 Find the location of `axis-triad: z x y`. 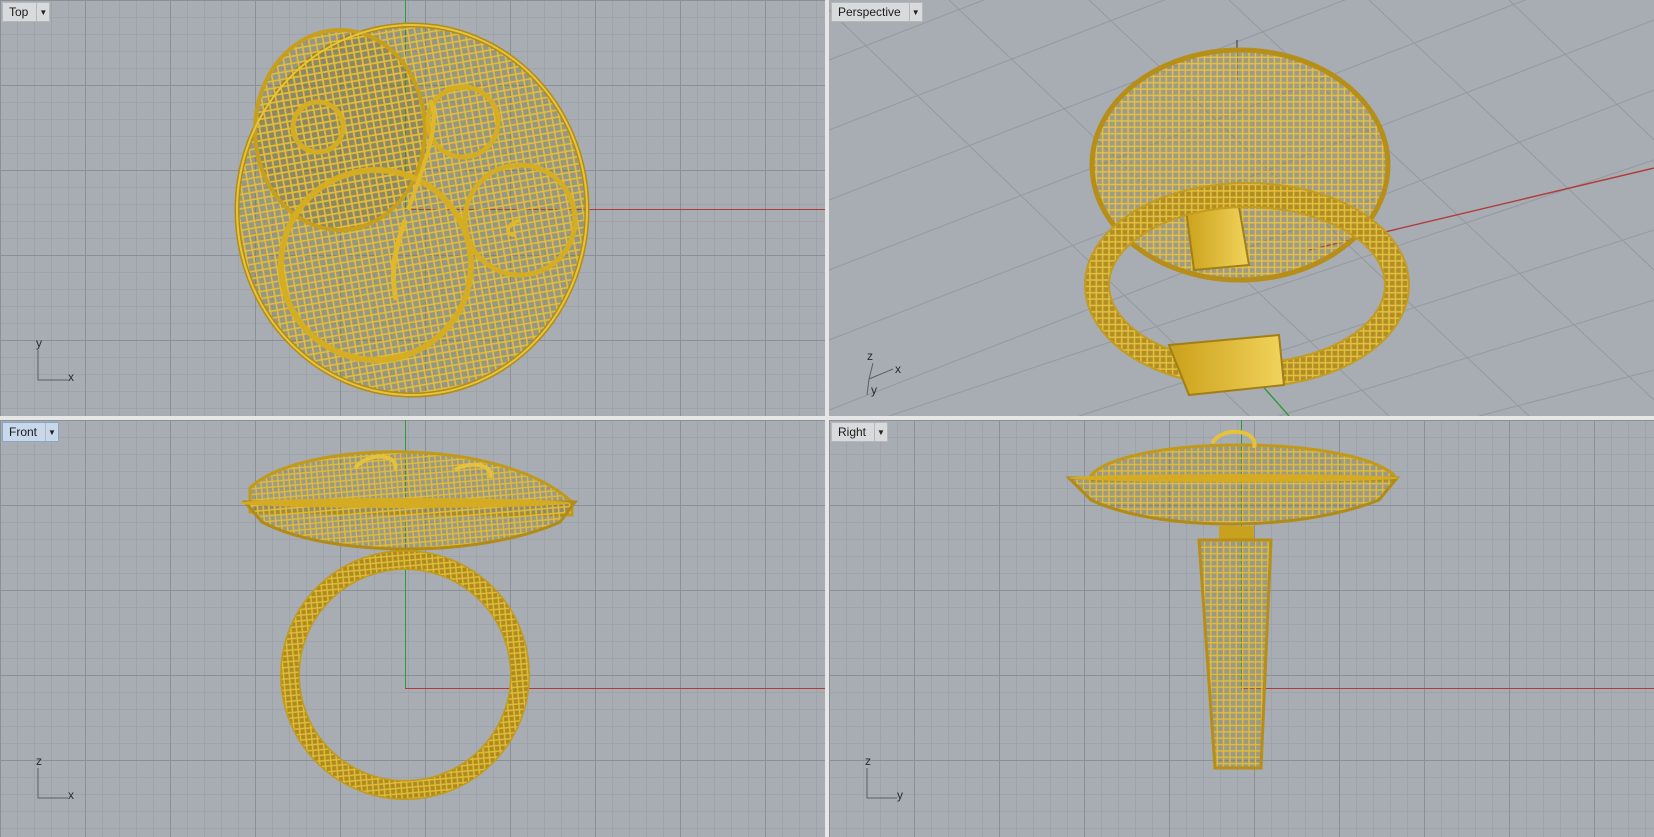

axis-triad: z x y is located at coordinates (889, 377).